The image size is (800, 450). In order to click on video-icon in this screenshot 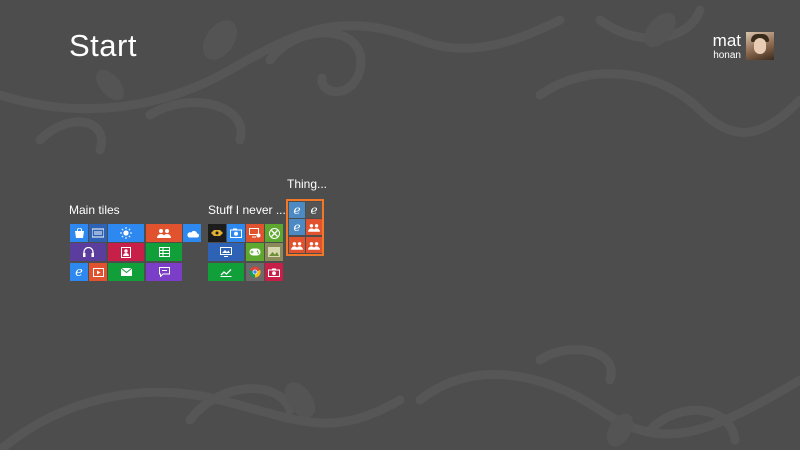, I will do `click(98, 272)`.